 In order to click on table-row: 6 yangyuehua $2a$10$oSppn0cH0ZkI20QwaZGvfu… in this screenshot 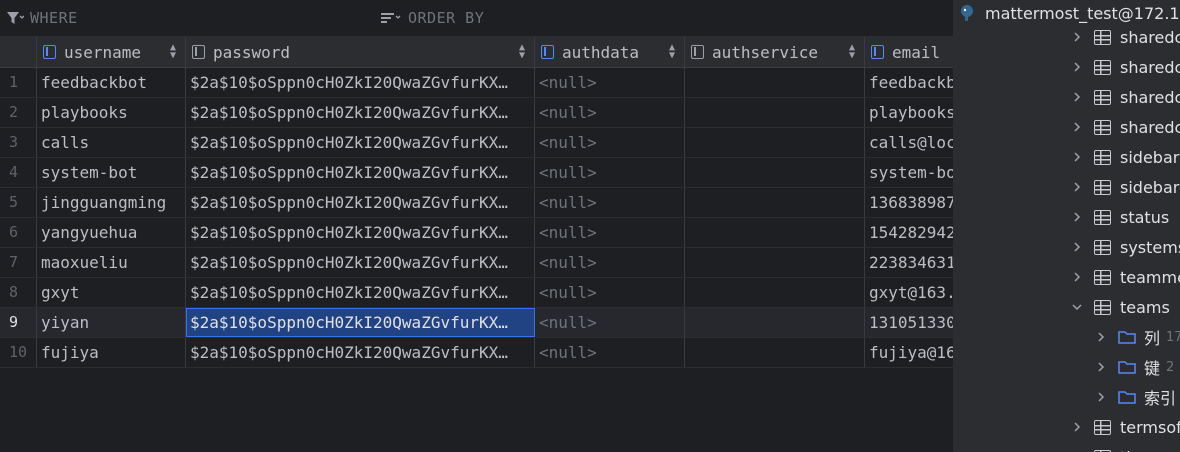, I will do `click(476, 233)`.